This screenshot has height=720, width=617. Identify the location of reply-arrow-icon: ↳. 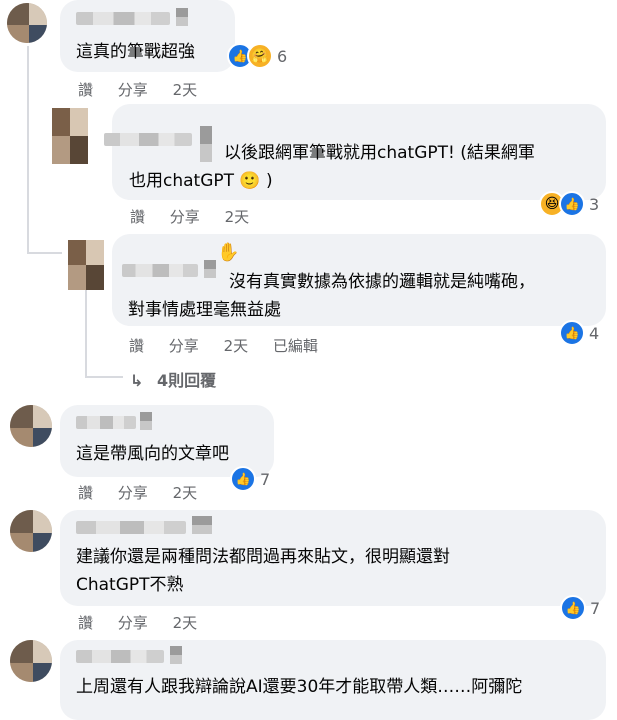
(137, 380).